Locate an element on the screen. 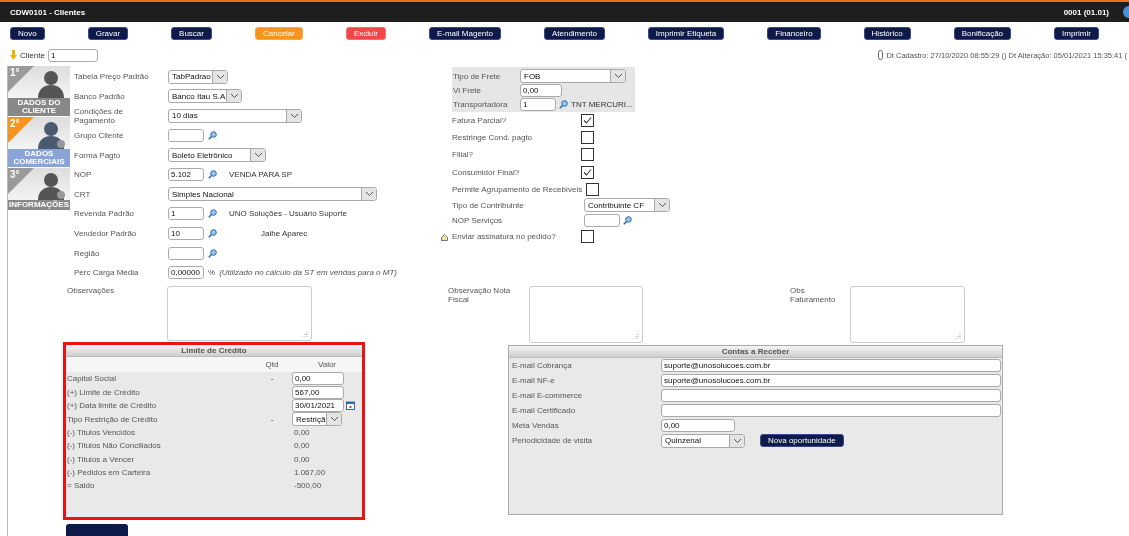 This screenshot has height=536, width=1129. option-label: Permite Agrupamento de Recebíveis is located at coordinates (517, 189).